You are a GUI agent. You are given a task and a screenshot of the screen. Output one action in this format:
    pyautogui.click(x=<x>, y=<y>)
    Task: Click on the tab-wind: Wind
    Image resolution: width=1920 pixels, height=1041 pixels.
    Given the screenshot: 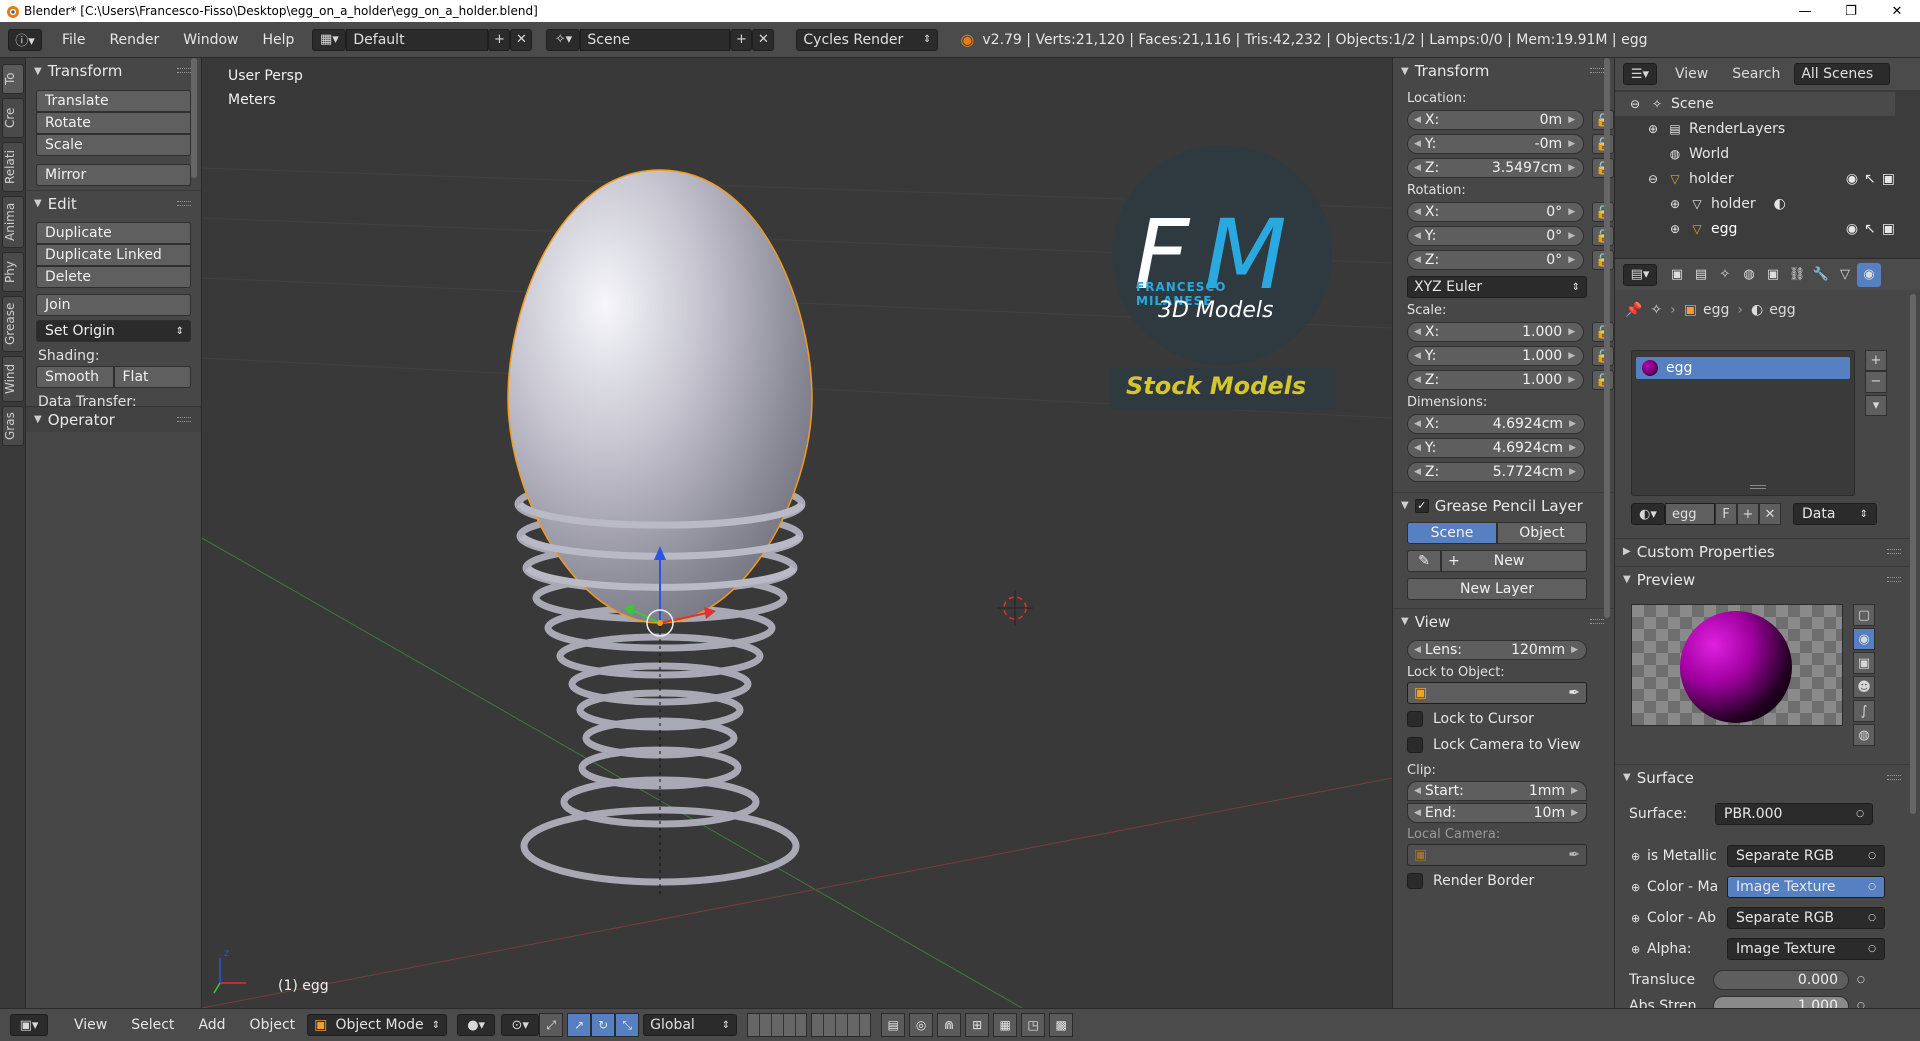 What is the action you would take?
    pyautogui.click(x=13, y=379)
    